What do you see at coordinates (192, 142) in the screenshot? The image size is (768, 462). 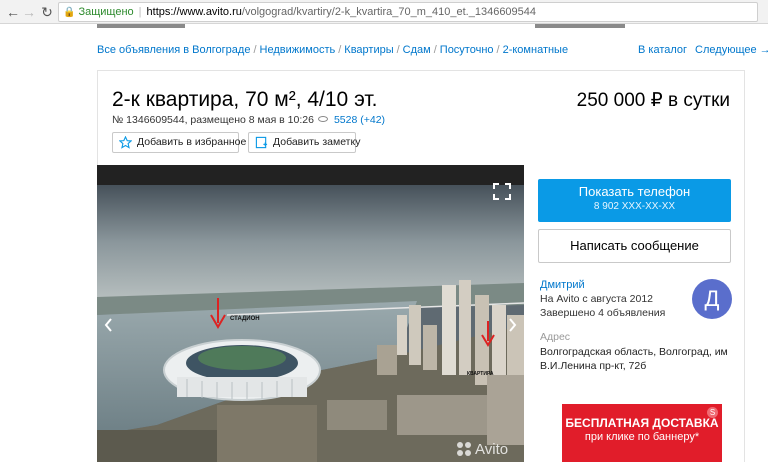 I see `add-favorite-label: Добавить в избранное` at bounding box center [192, 142].